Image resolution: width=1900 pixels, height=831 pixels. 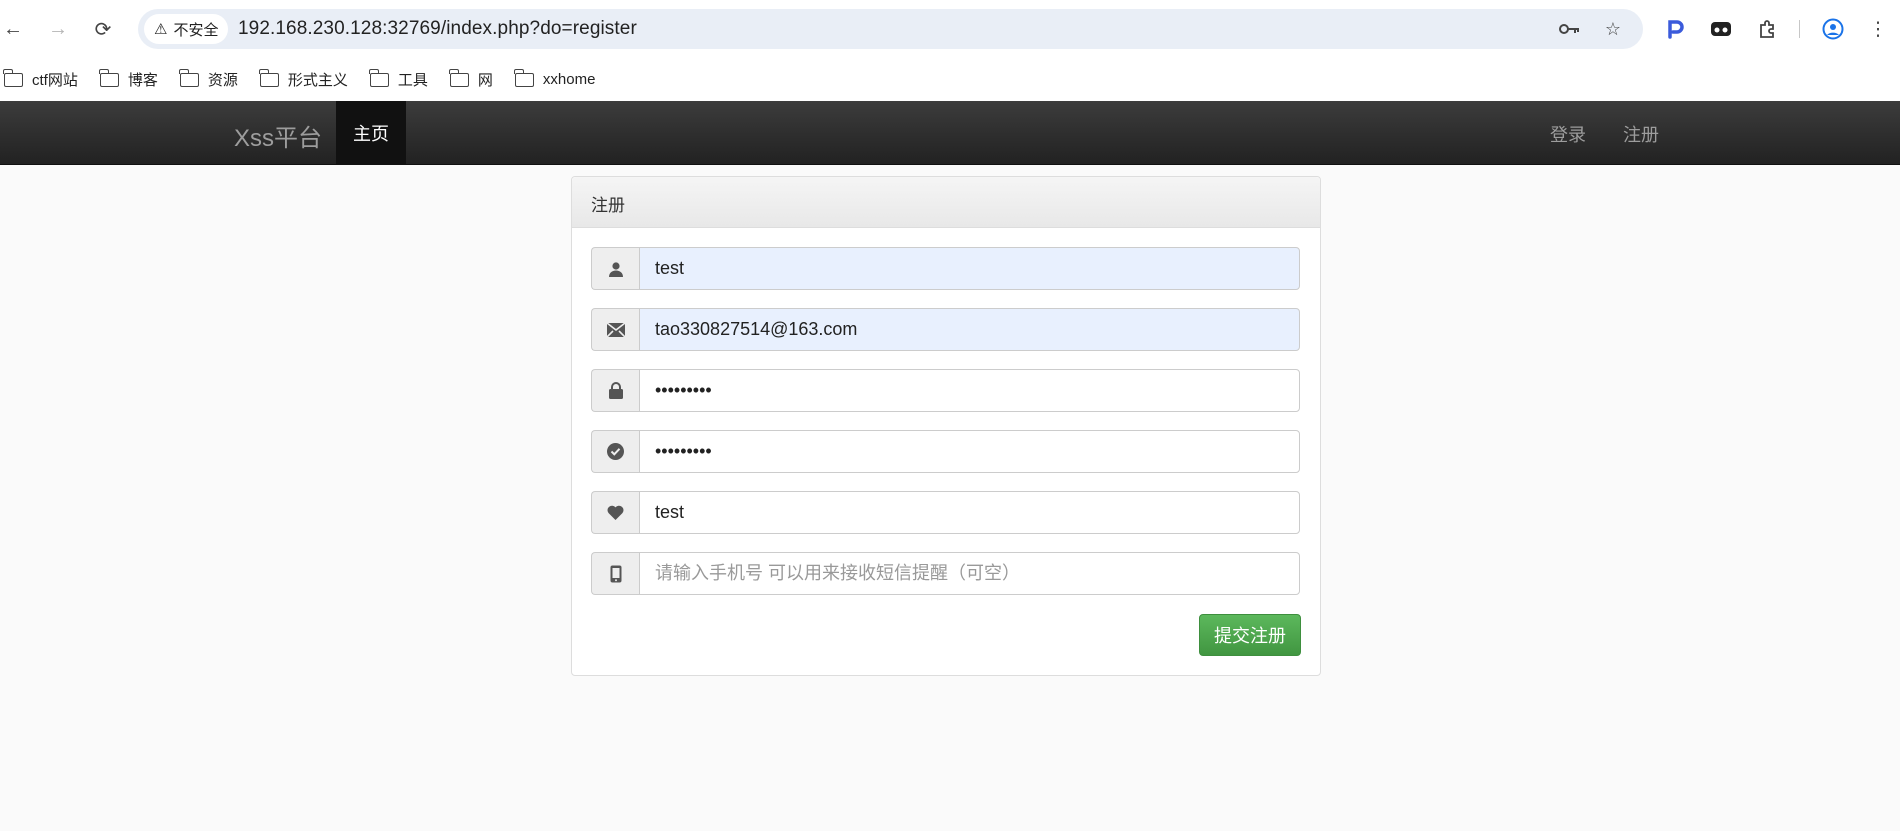 I want to click on bookmark-net: 网, so click(x=471, y=79).